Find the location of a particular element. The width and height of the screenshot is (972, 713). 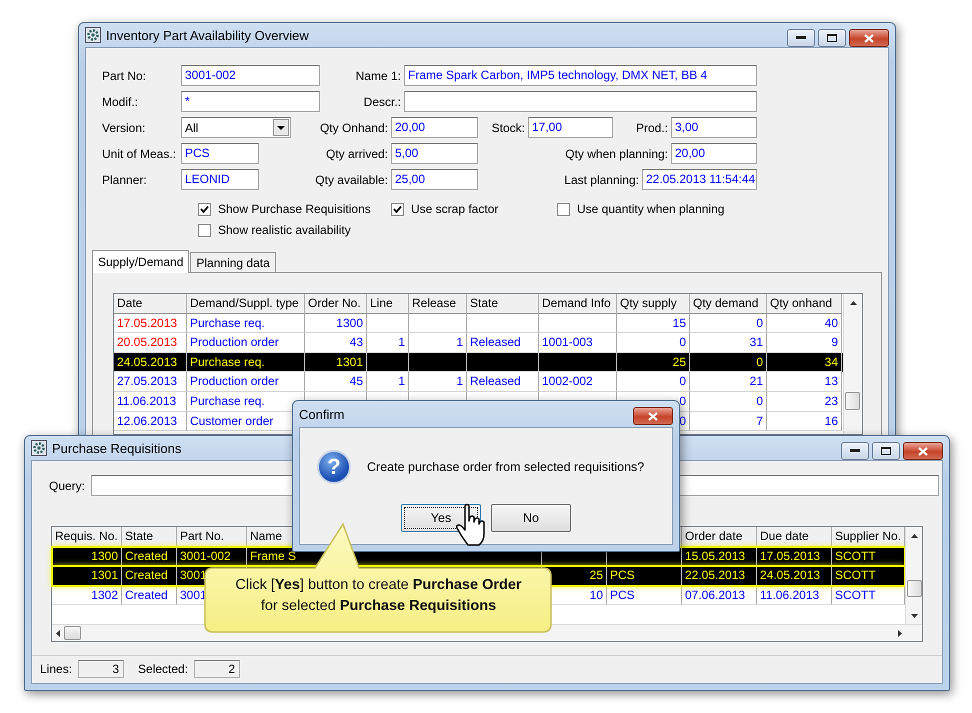

field-label: Qty arrived: is located at coordinates (356, 153).